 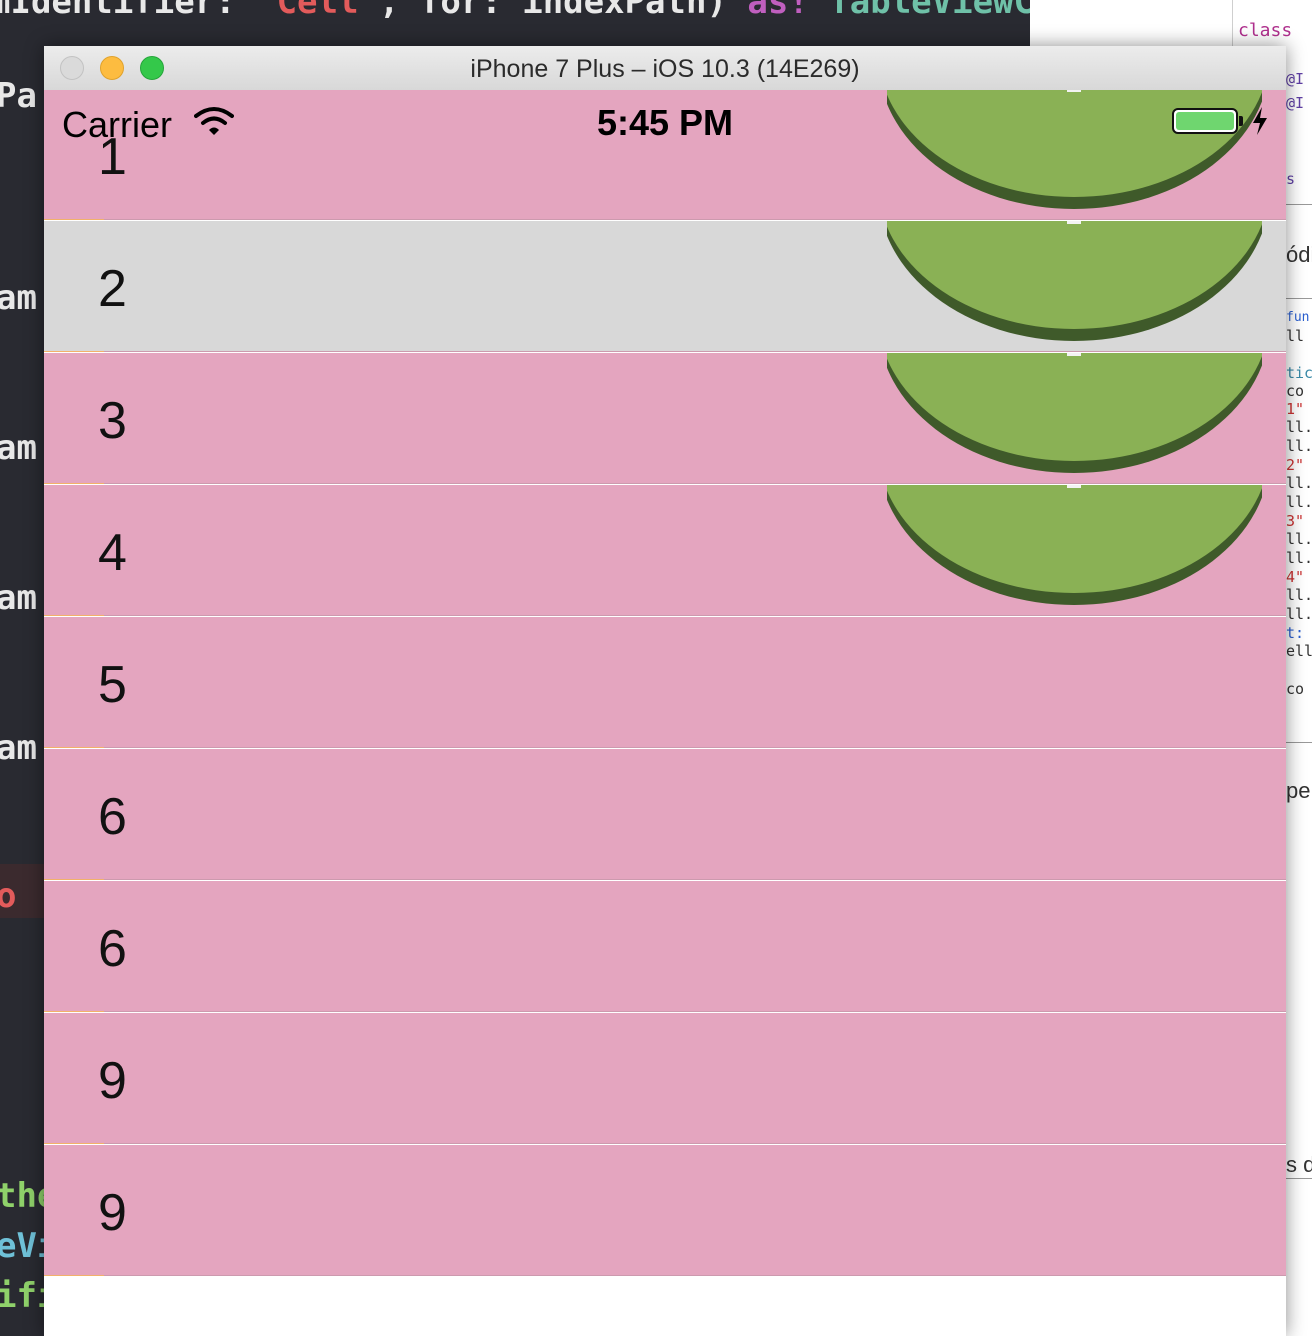 What do you see at coordinates (1295, 336) in the screenshot?
I see `code-fragment: ll` at bounding box center [1295, 336].